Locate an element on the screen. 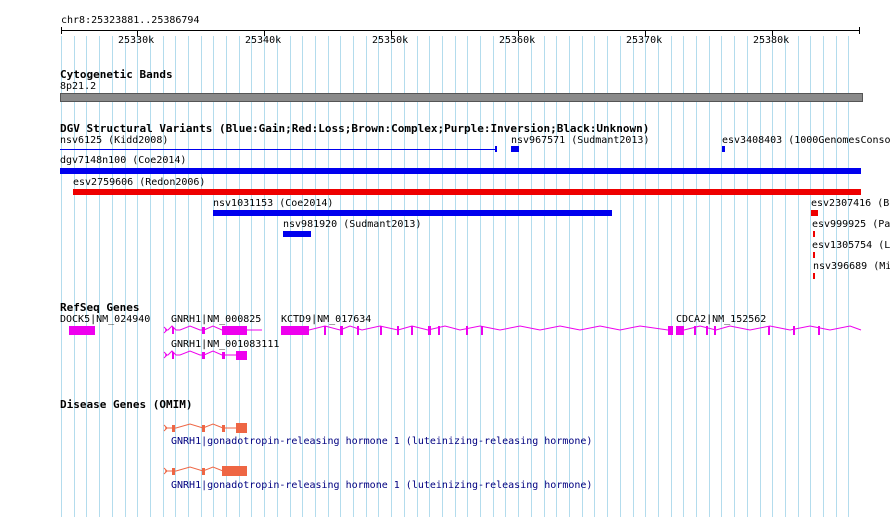 The image size is (890, 517). omim-gene-models is located at coordinates (205, 449).